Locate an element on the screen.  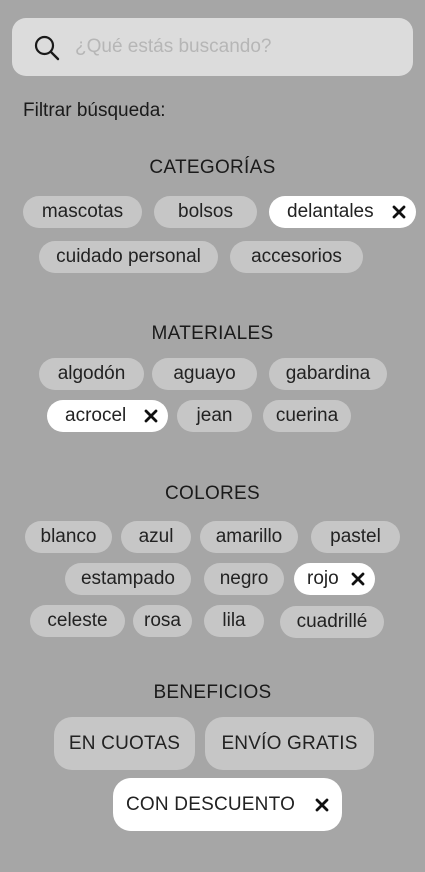
chip-label: jean is located at coordinates (214, 415).